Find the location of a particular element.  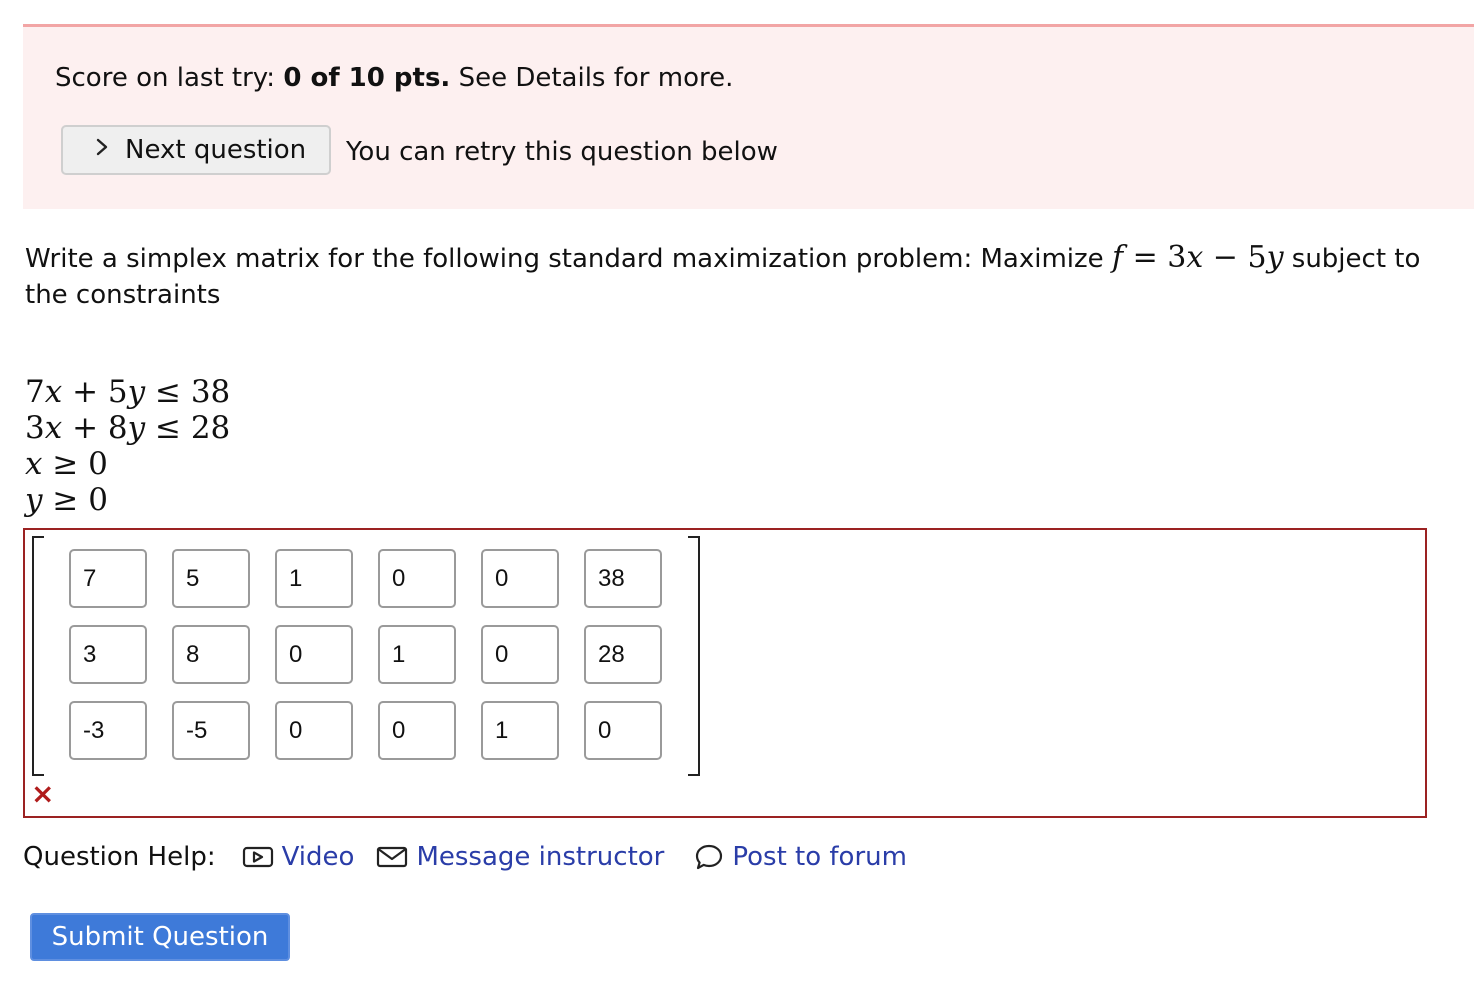

matrix-cell-r3c3 is located at coordinates (314, 730).